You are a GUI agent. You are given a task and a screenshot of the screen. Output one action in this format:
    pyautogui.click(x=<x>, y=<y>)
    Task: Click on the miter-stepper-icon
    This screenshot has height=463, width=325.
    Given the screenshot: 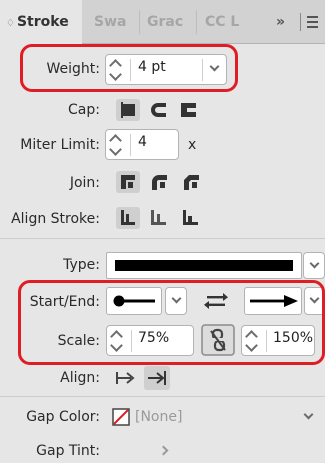 What is the action you would take?
    pyautogui.click(x=116, y=145)
    